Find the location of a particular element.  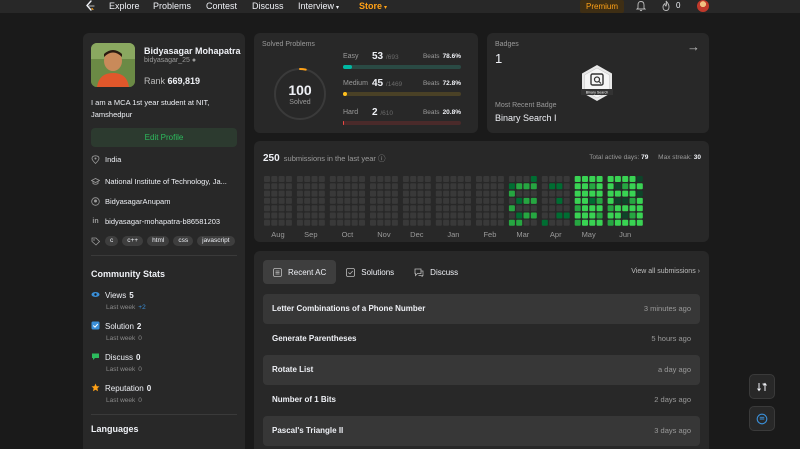

fire-icon is located at coordinates (666, 6).